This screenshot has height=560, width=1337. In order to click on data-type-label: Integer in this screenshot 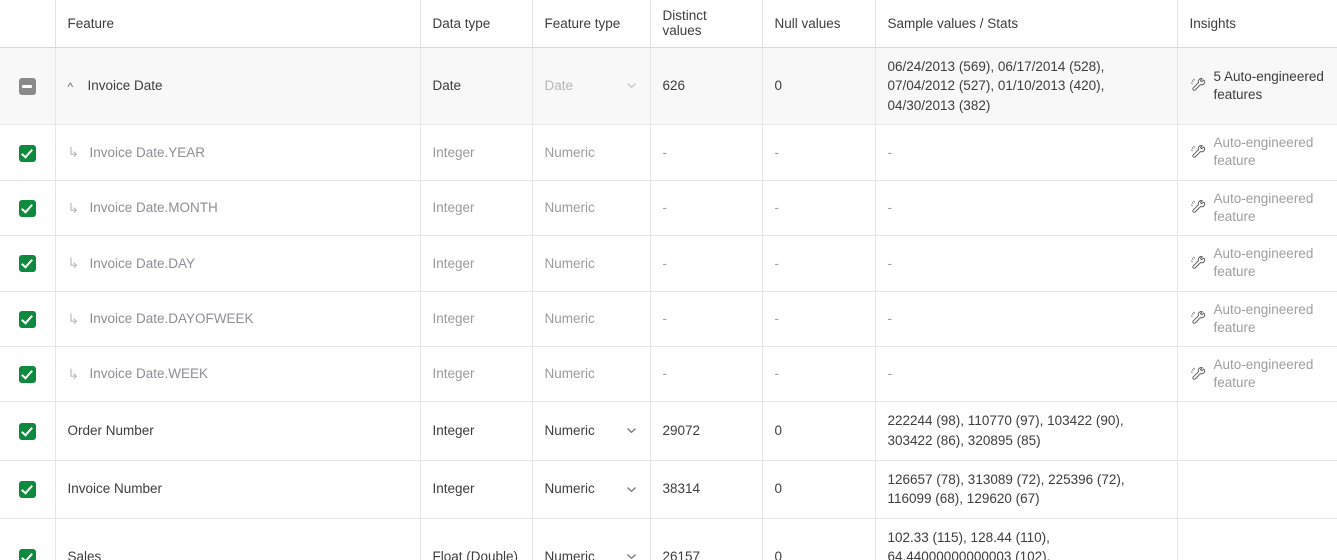, I will do `click(453, 431)`.